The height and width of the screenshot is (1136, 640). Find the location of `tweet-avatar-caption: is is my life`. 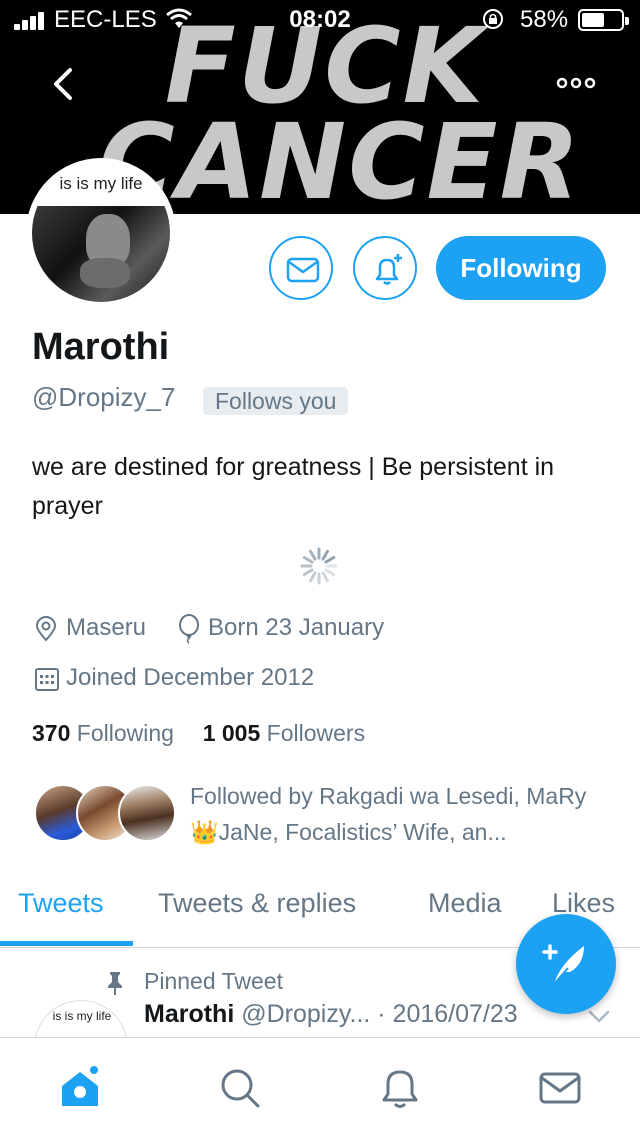

tweet-avatar-caption: is is my life is located at coordinates (82, 1016).